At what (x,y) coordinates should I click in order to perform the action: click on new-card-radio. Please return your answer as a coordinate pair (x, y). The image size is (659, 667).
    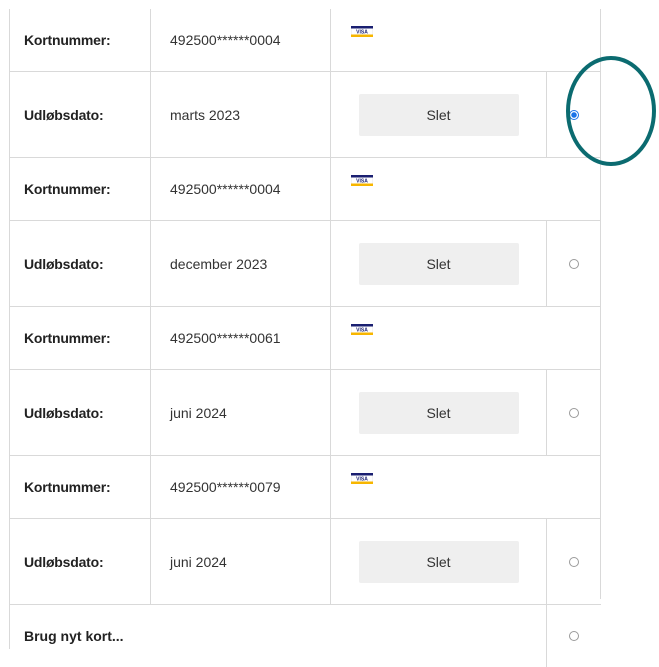
    Looking at the image, I should click on (574, 636).